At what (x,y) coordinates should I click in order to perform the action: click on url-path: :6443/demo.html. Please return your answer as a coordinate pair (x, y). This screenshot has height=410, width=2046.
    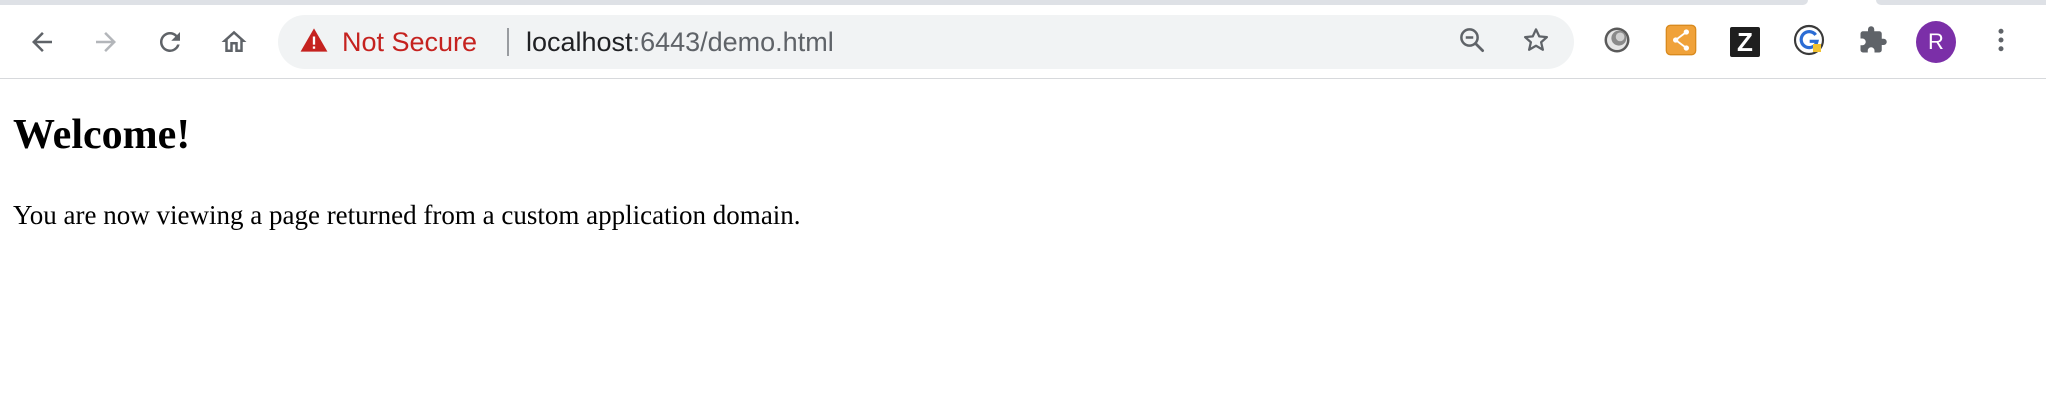
    Looking at the image, I should click on (733, 41).